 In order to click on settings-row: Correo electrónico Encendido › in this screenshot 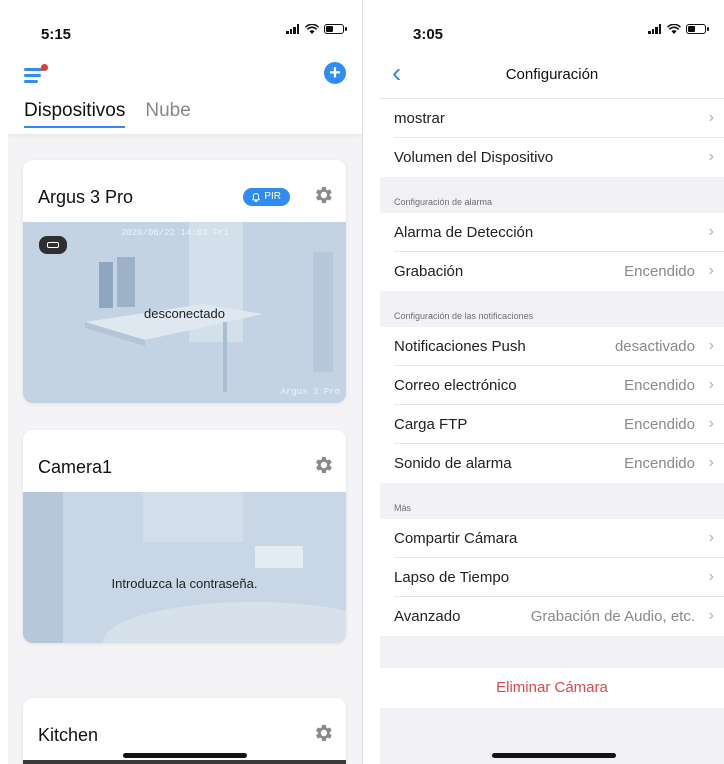, I will do `click(552, 385)`.